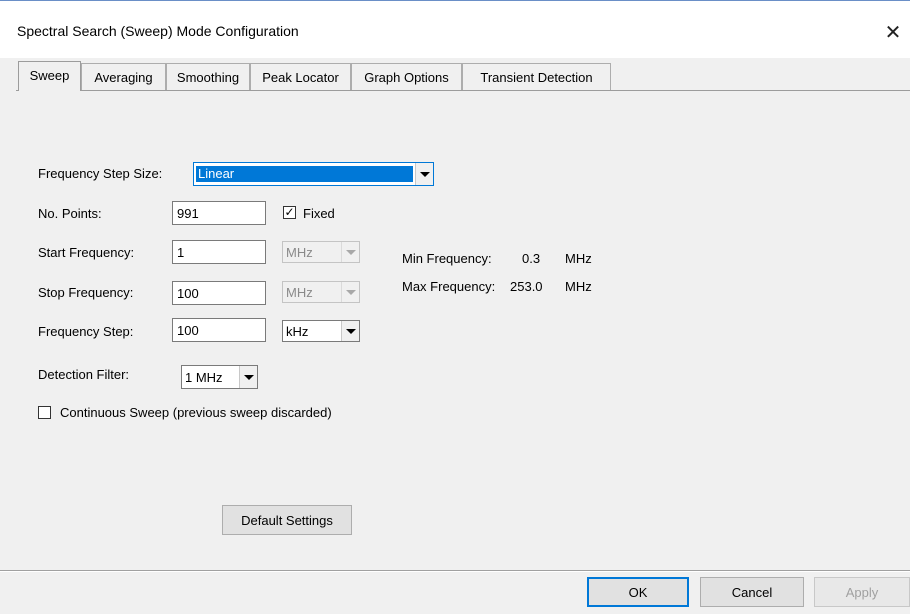 The image size is (910, 614). I want to click on cancel-button: Cancel, so click(752, 592).